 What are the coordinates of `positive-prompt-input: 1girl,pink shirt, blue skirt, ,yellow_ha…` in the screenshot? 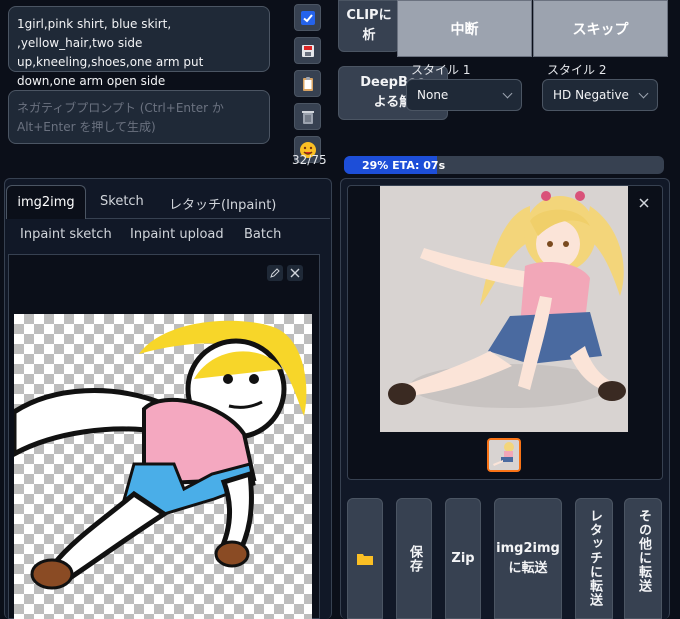 It's located at (139, 47).